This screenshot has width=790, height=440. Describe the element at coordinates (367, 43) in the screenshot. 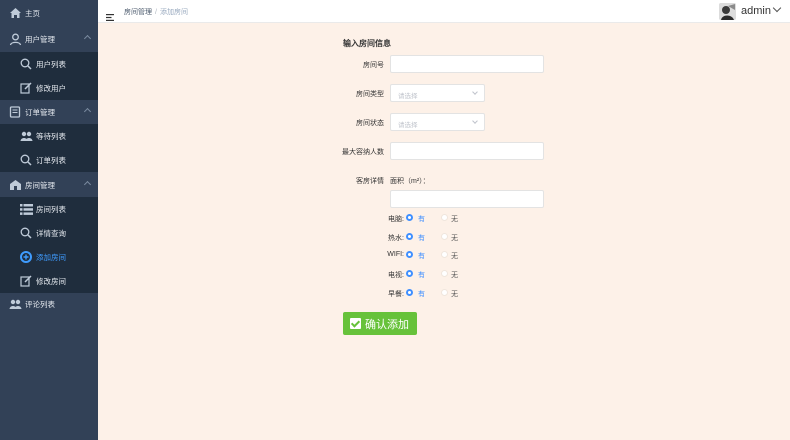

I see `form-title: 输入房间信息` at that location.